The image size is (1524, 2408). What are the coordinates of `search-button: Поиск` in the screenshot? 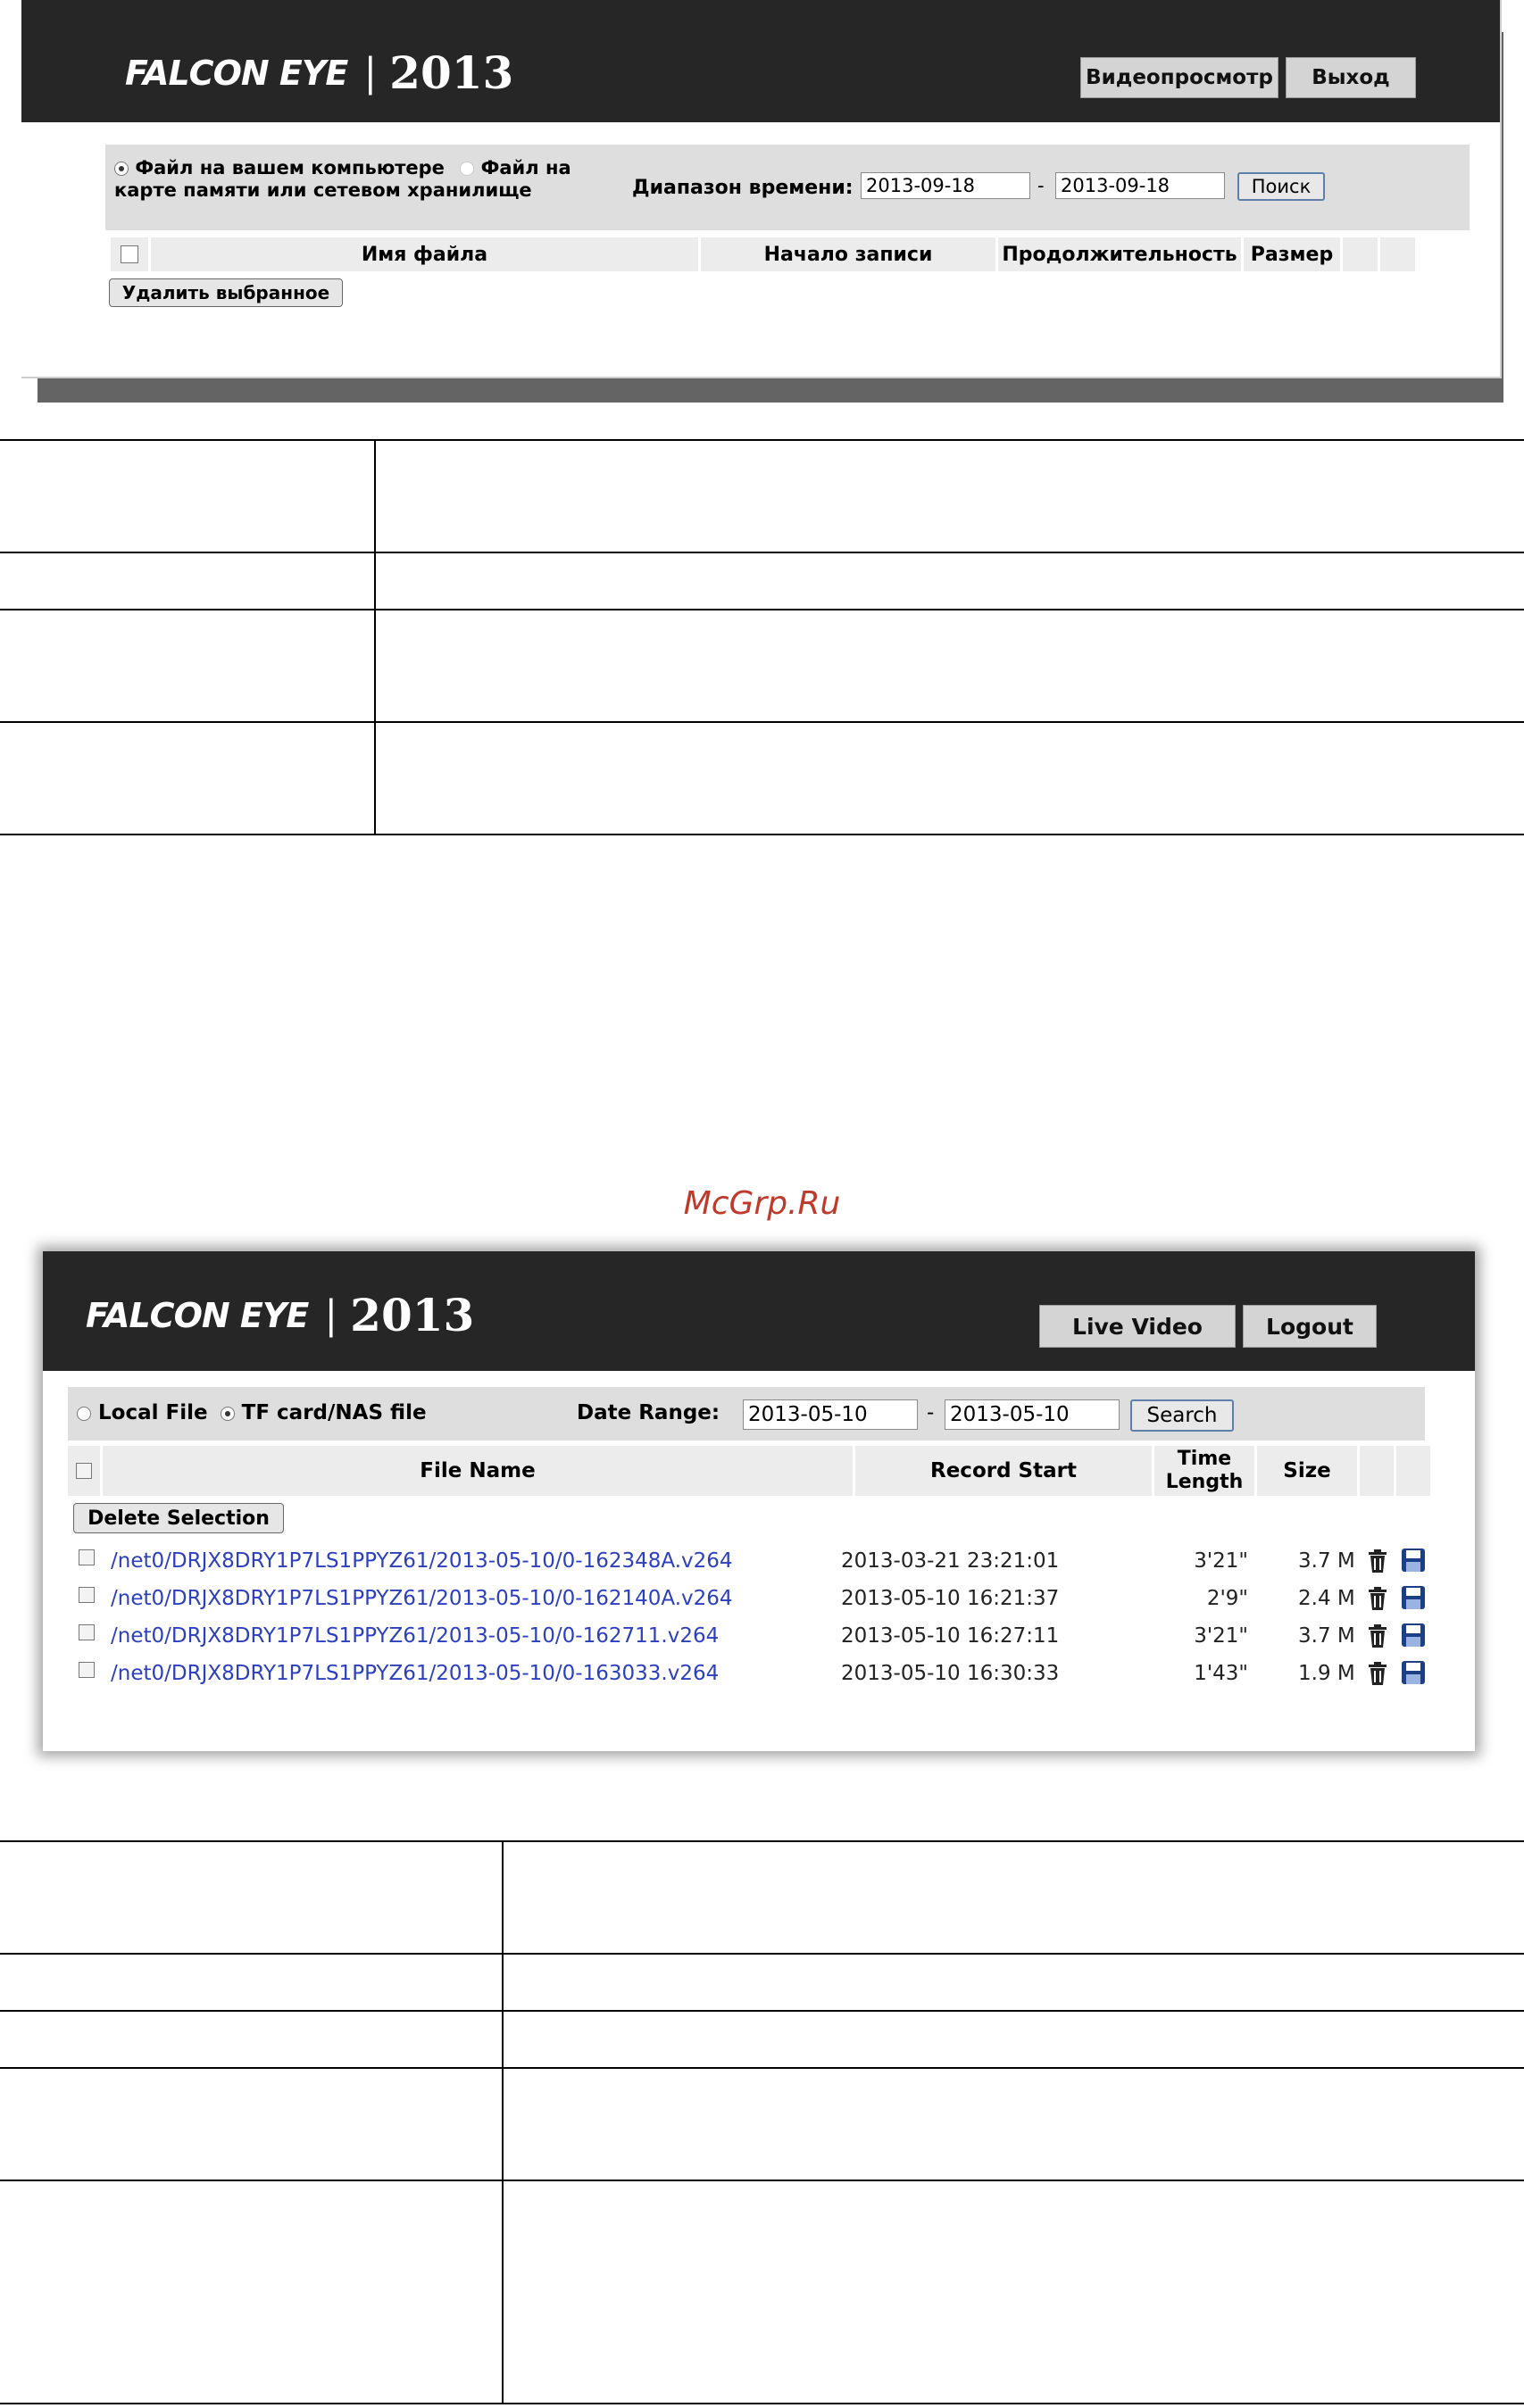 It's located at (1281, 186).